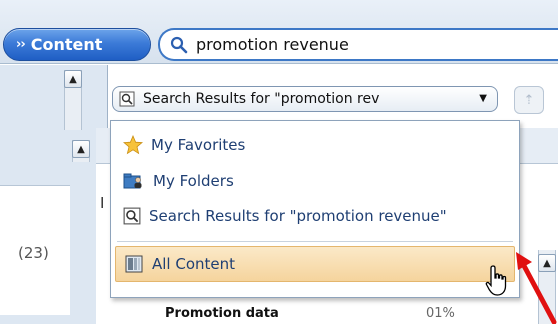 The height and width of the screenshot is (324, 558). What do you see at coordinates (222, 313) in the screenshot?
I see `row-label: Promotion data` at bounding box center [222, 313].